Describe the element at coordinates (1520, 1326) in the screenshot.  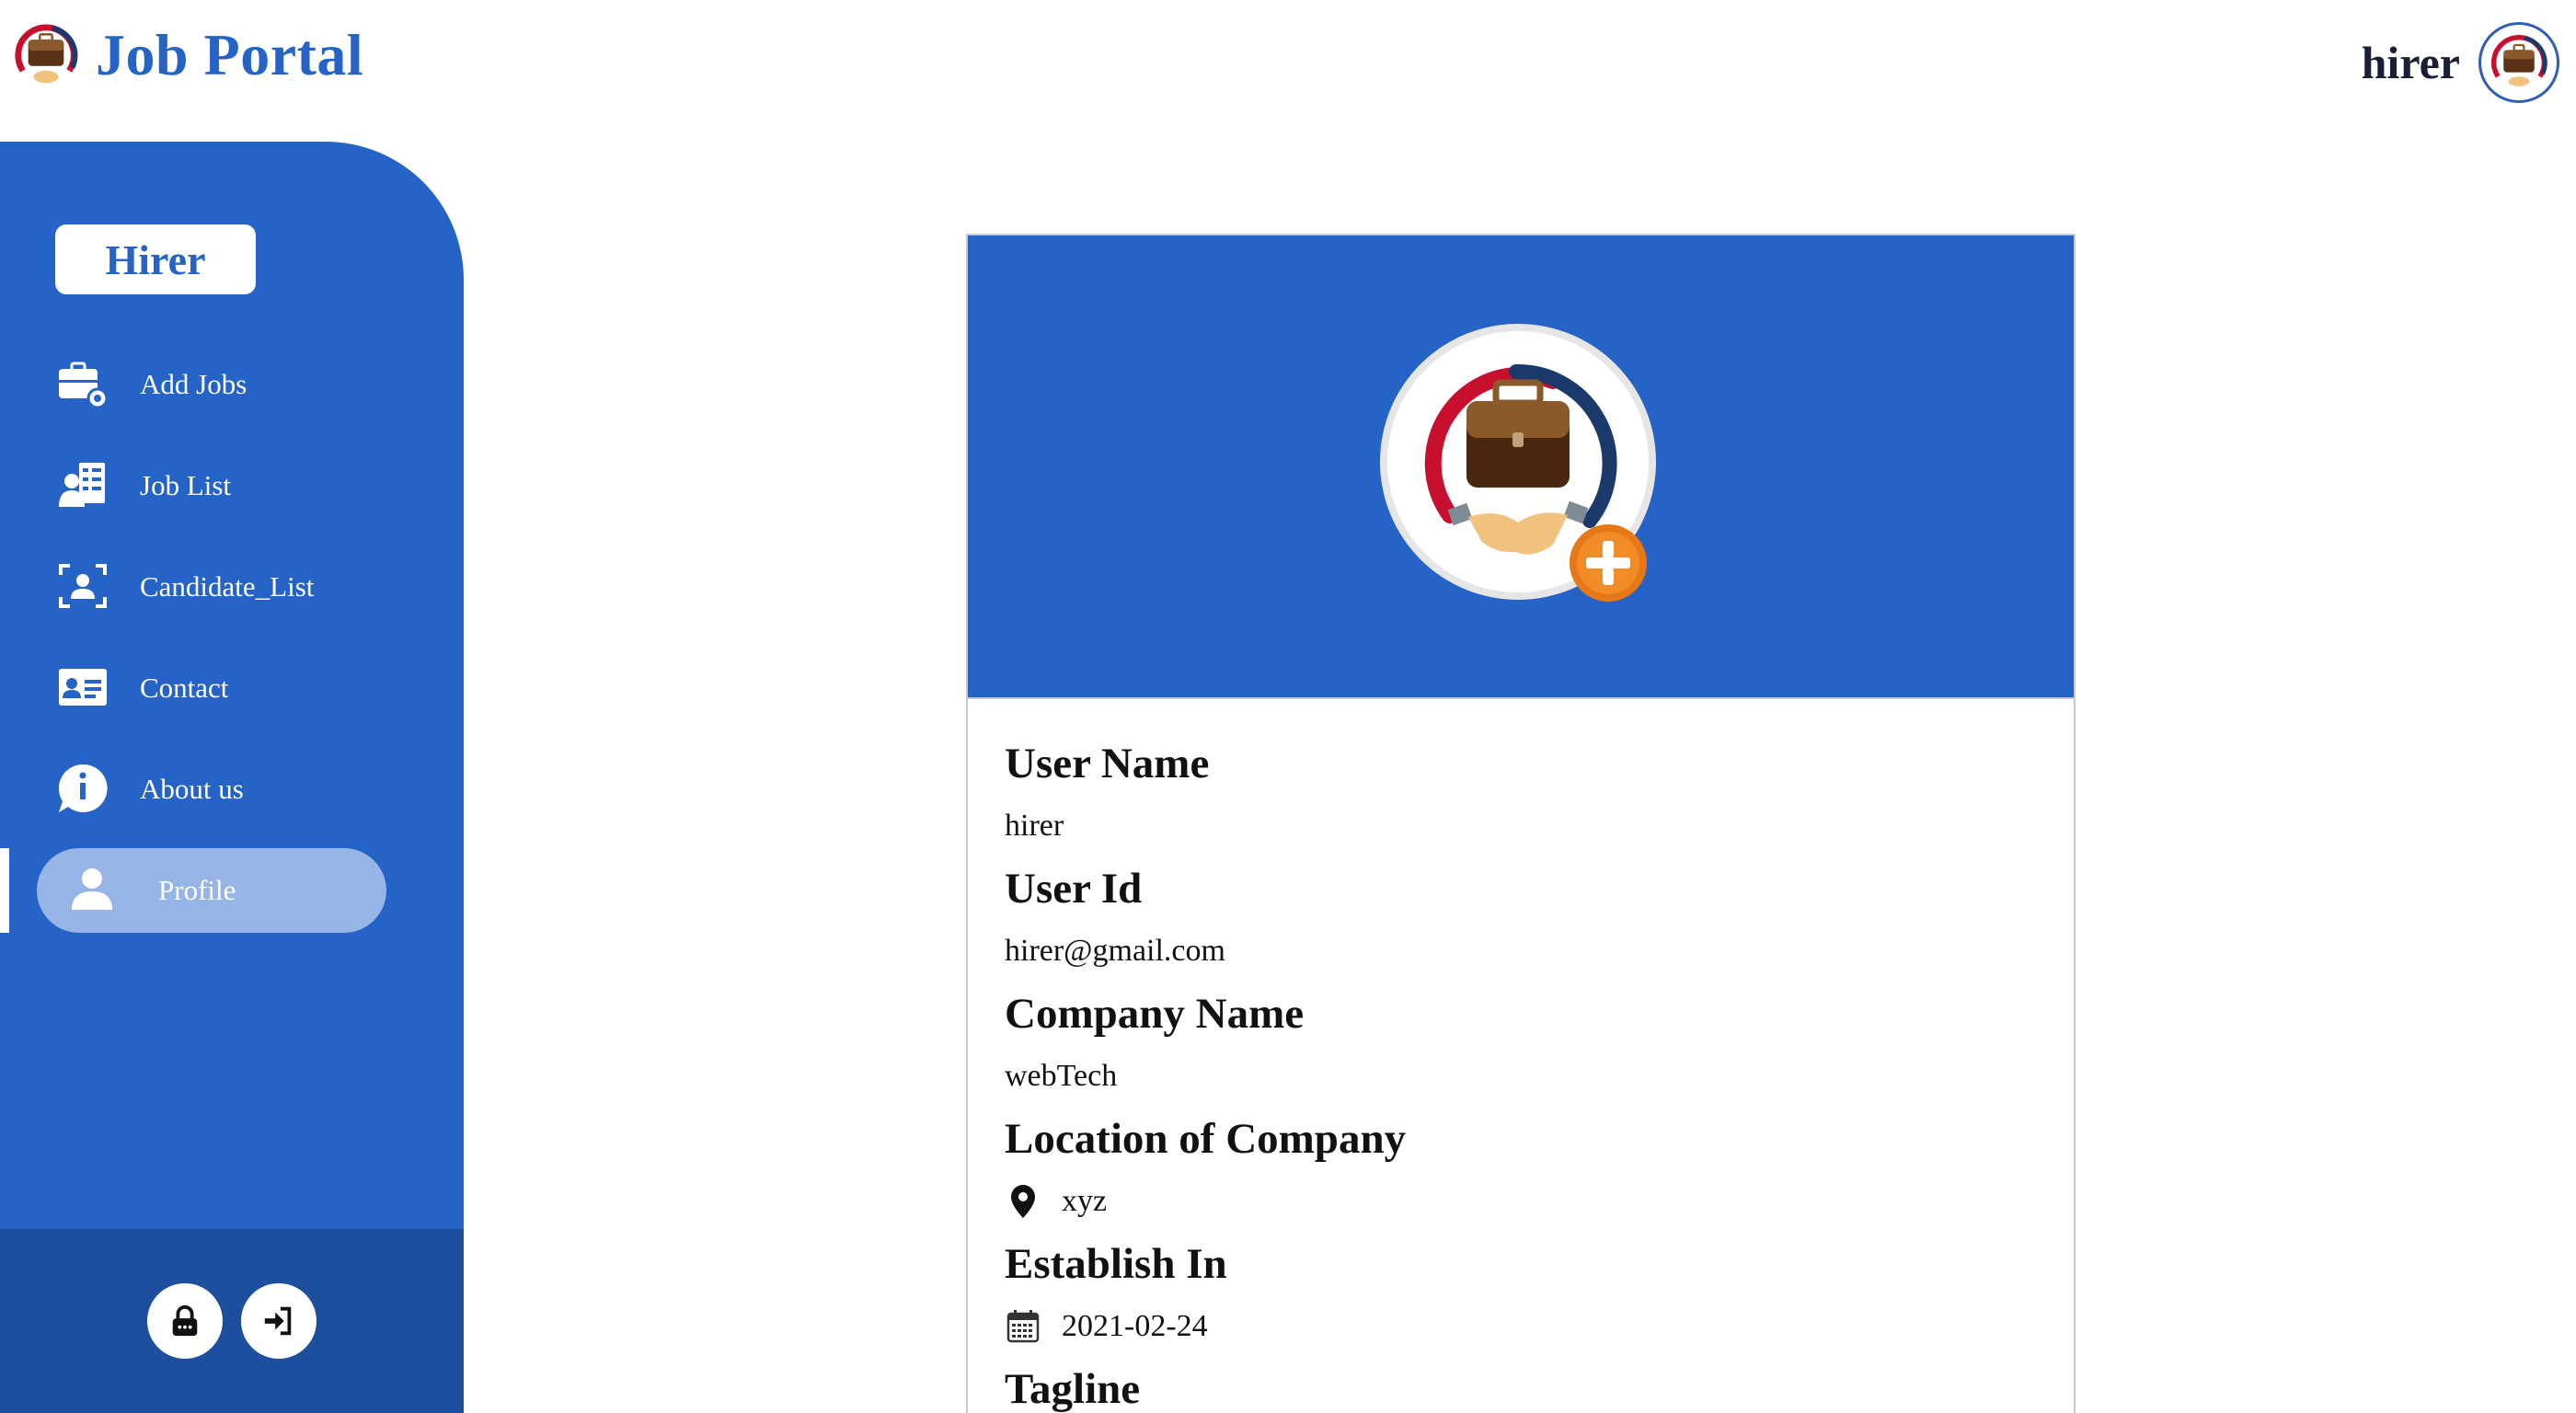
I see `field-value-establish-in: 2021-02-24` at that location.